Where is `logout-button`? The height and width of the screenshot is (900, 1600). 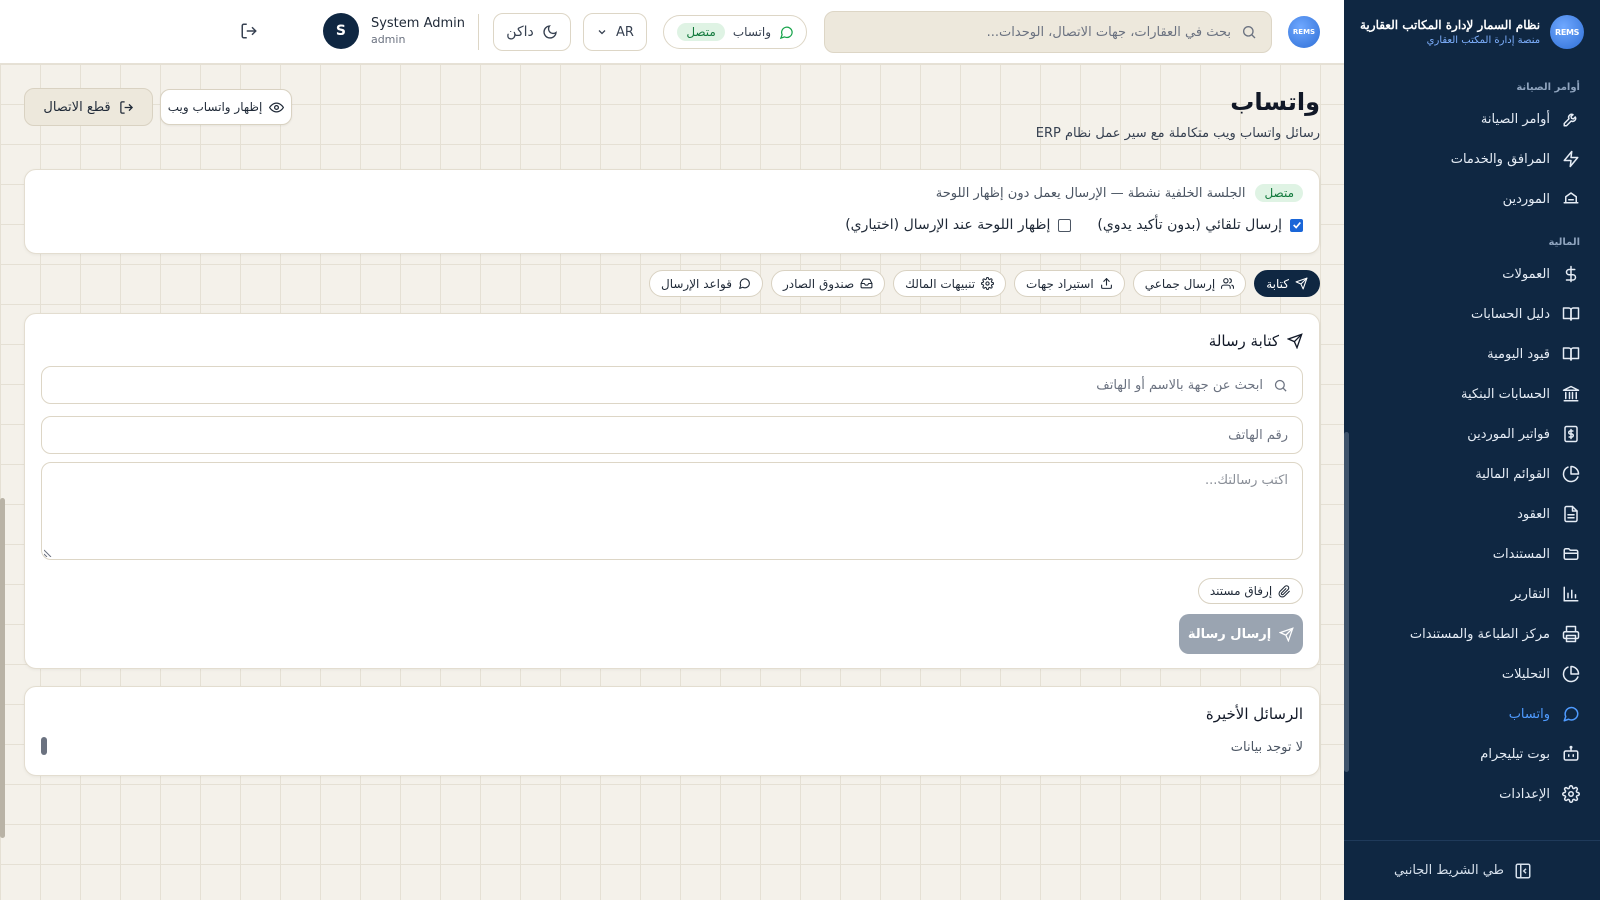 logout-button is located at coordinates (248, 32).